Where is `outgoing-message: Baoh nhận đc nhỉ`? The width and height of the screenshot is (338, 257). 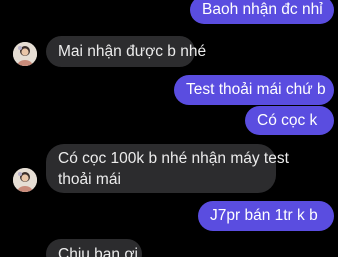
outgoing-message: Baoh nhận đc nhỉ is located at coordinates (262, 12).